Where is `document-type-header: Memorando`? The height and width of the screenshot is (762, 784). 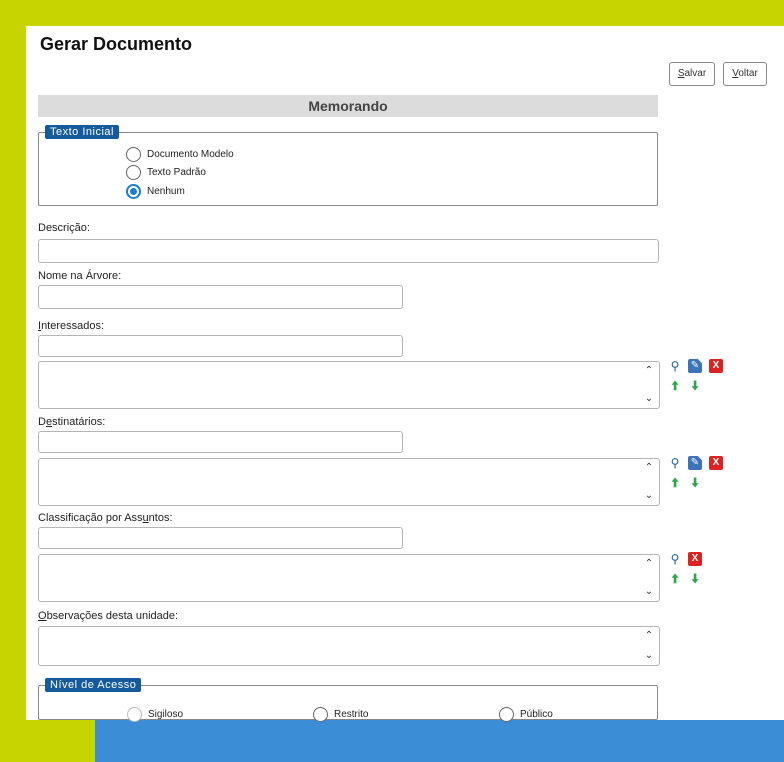 document-type-header: Memorando is located at coordinates (348, 106).